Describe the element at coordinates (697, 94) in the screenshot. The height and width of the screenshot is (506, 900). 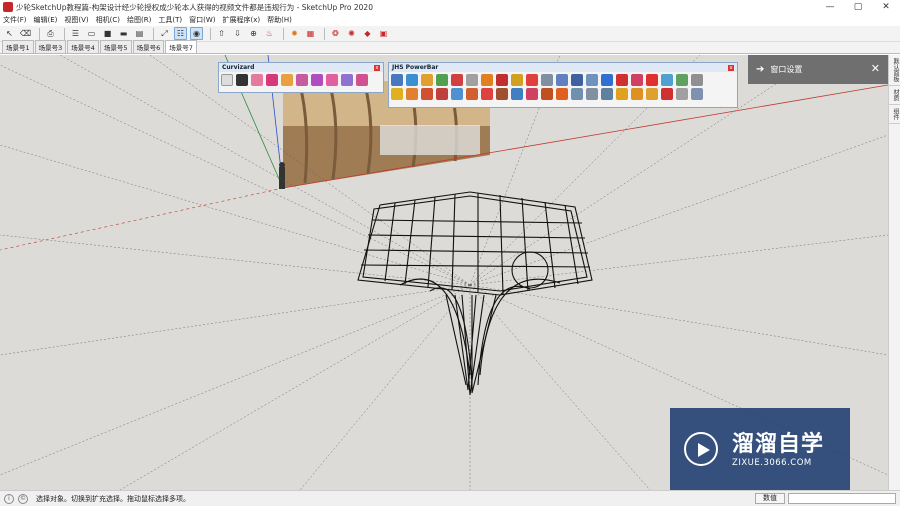
I see `pb-tool-42-icon` at that location.